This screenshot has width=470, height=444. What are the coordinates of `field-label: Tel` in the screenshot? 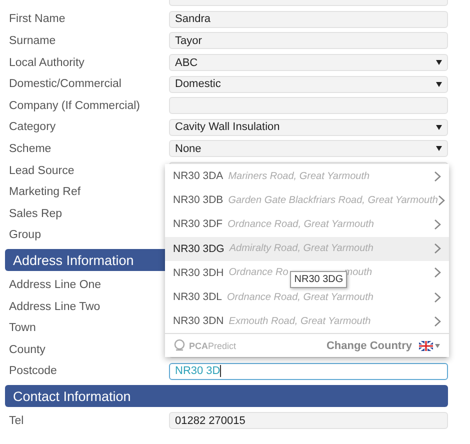 It's located at (16, 420).